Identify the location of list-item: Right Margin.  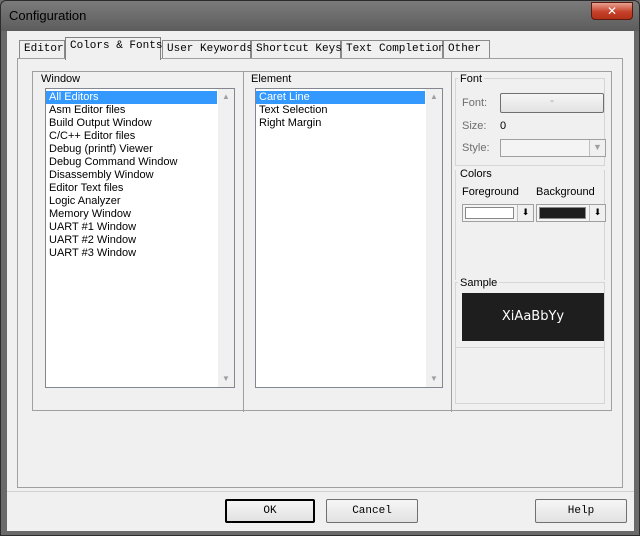
(340, 123).